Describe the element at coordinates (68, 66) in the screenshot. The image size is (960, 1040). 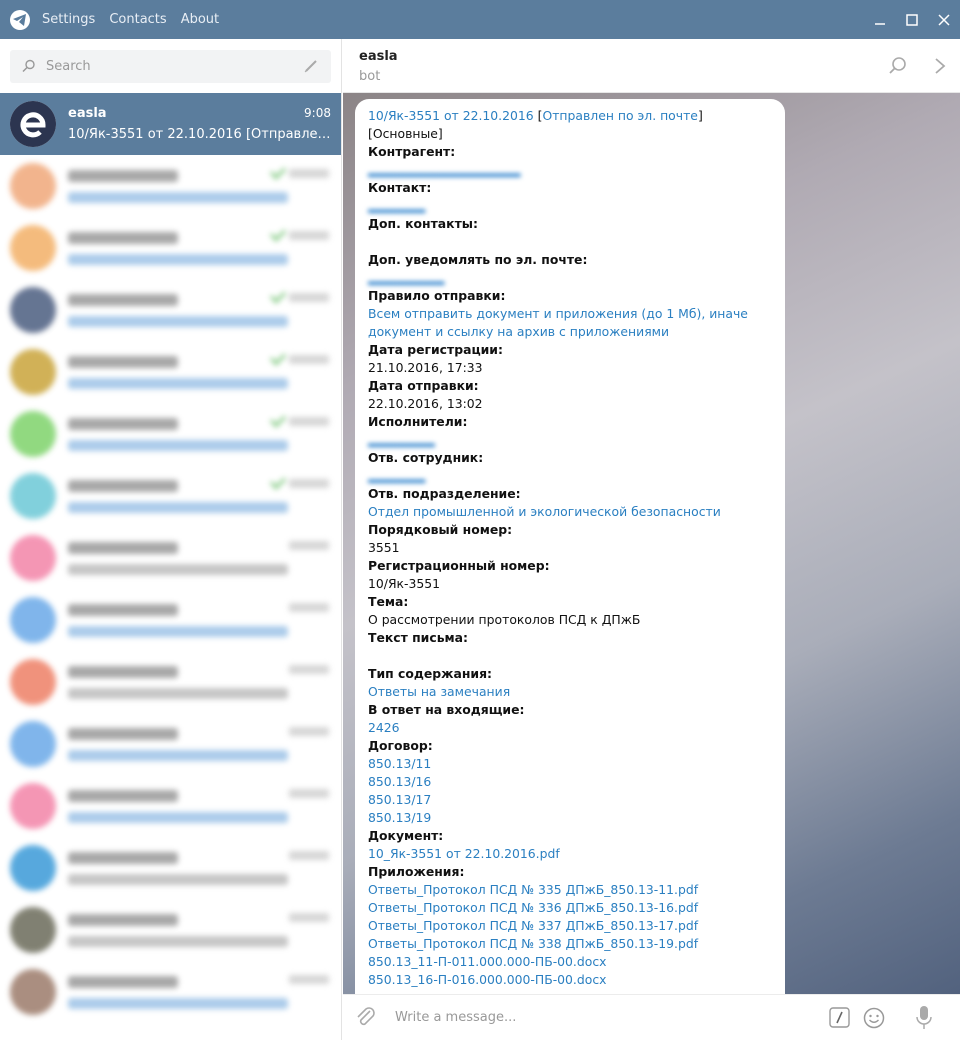
I see `search-placeholder: Search` at that location.